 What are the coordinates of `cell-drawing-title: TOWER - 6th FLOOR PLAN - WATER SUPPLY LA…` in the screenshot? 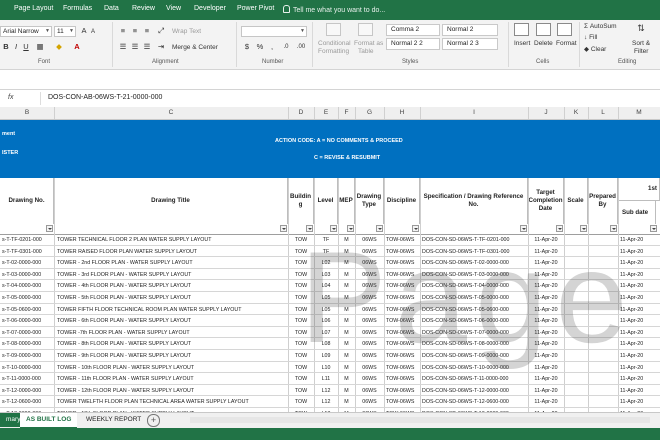 It's located at (171, 321).